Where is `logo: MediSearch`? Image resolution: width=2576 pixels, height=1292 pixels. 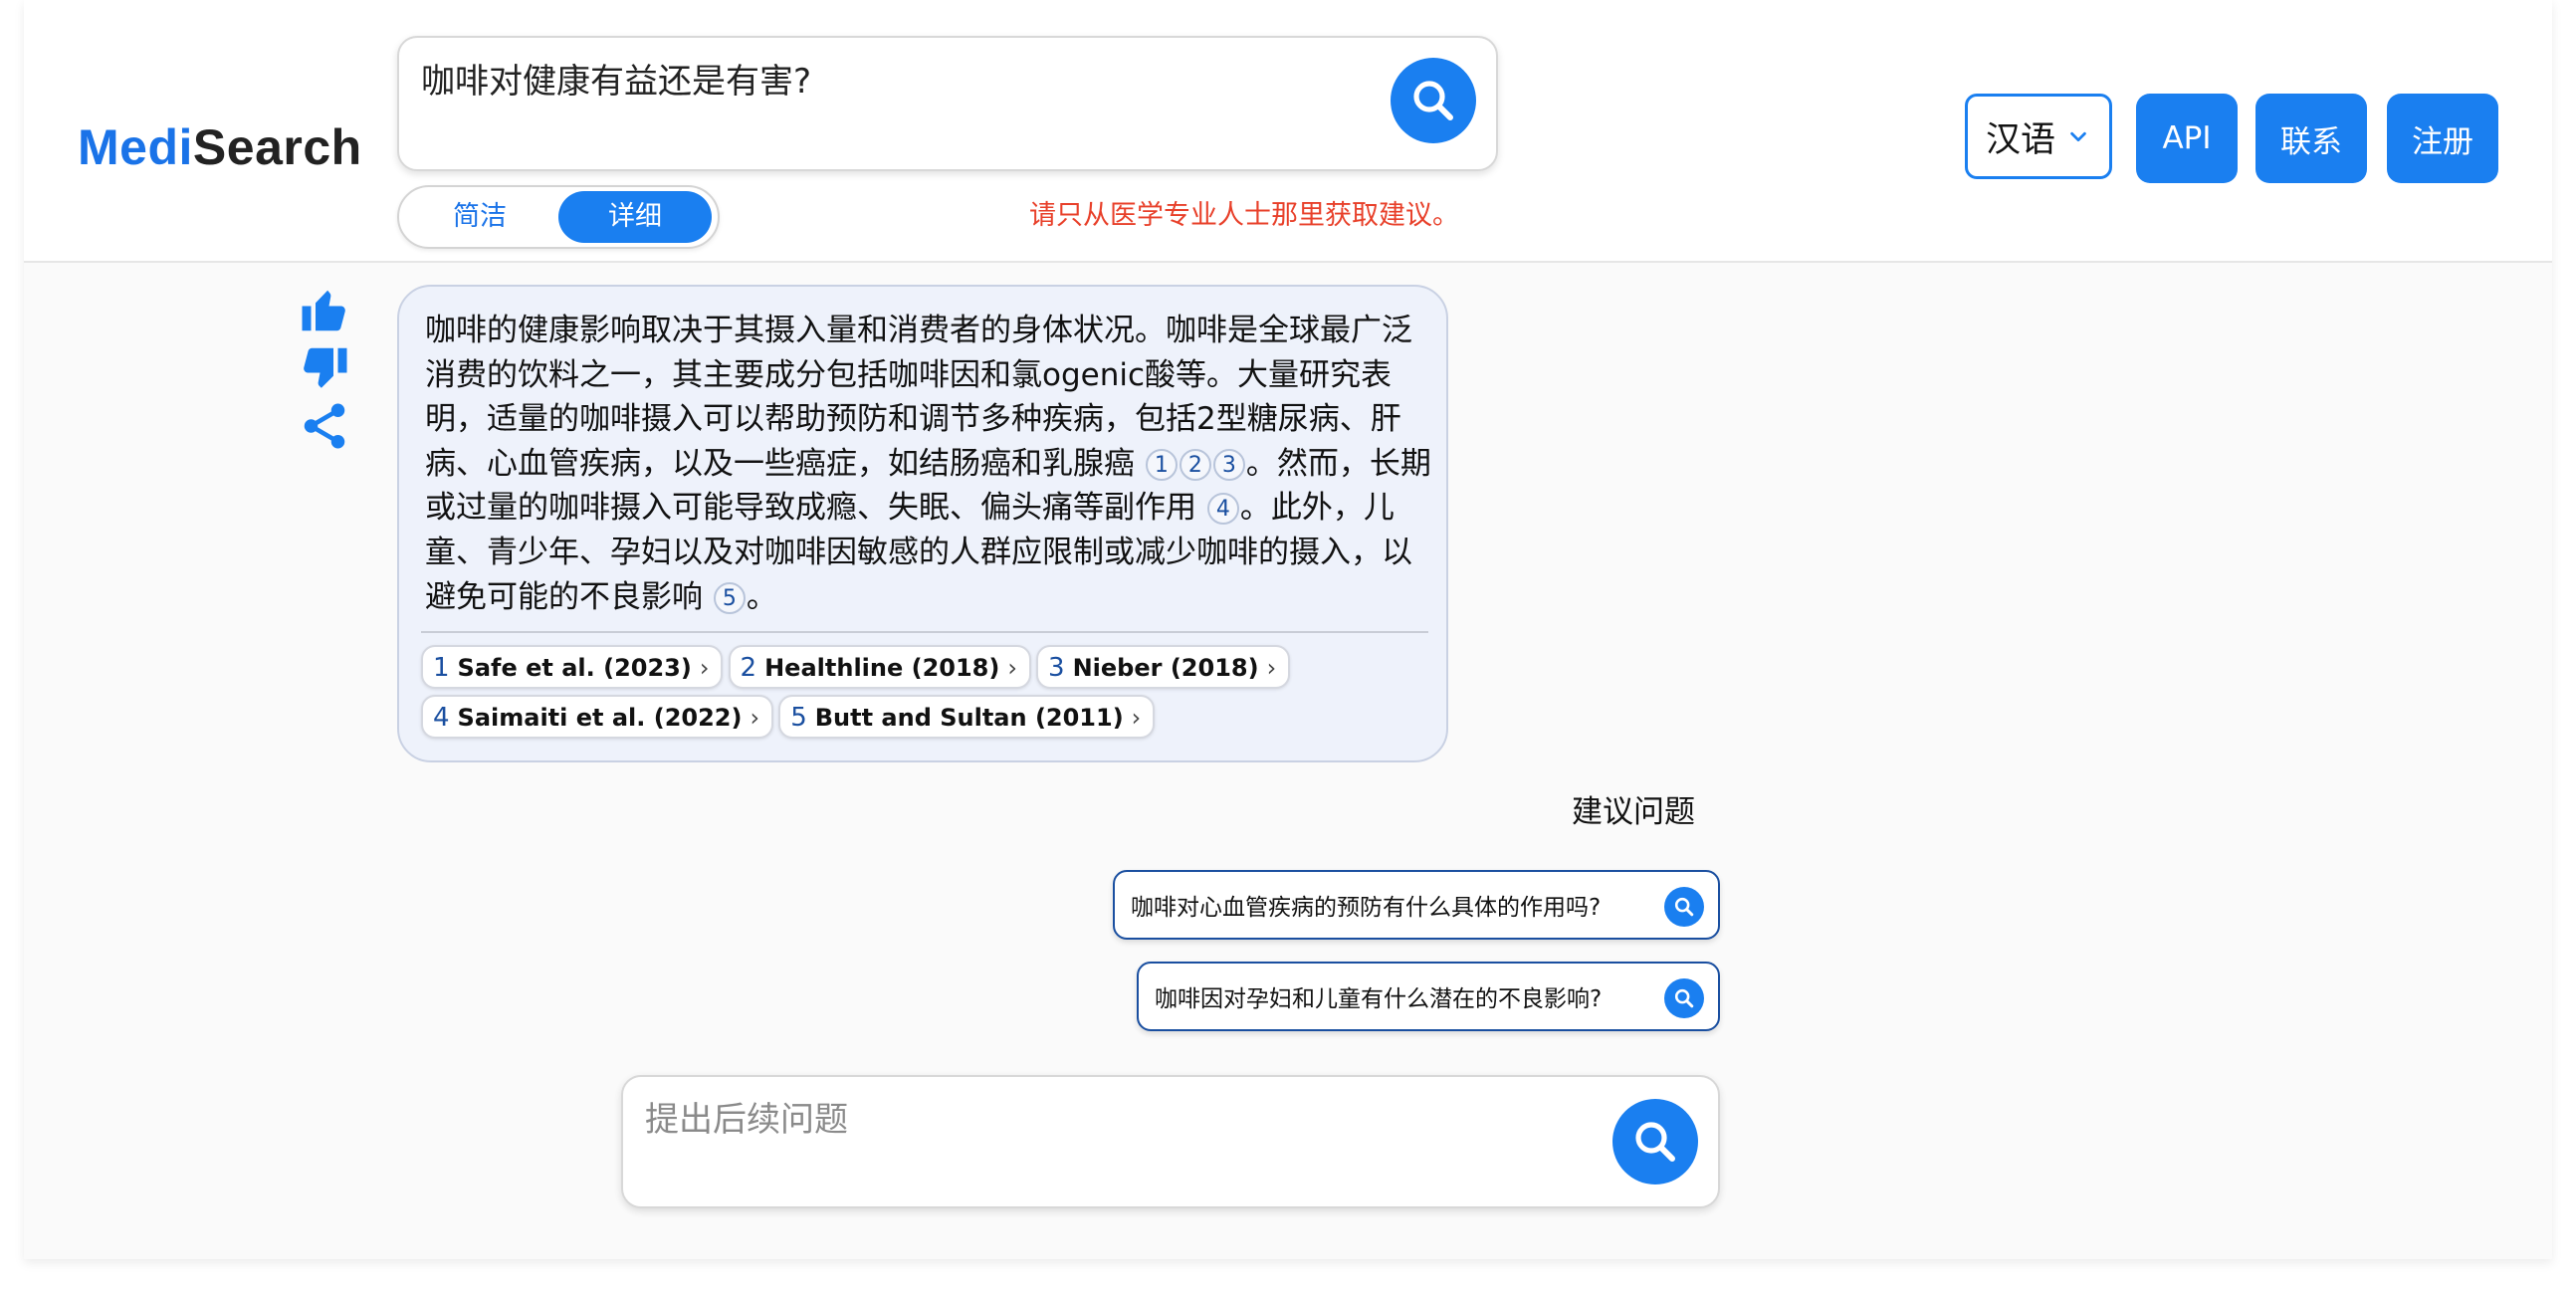 logo: MediSearch is located at coordinates (220, 147).